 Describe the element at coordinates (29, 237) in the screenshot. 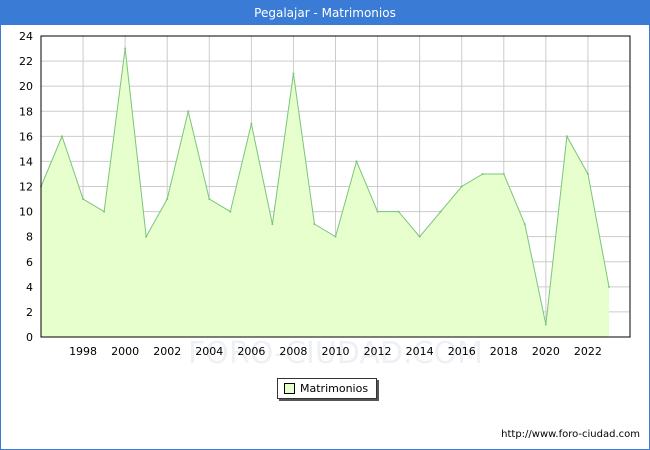

I see `y-tick-label: 8` at that location.